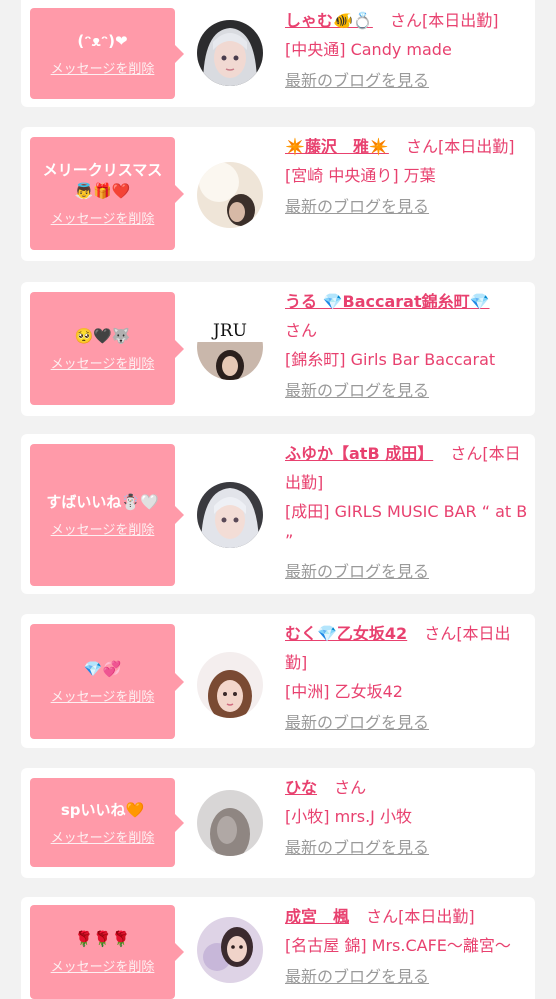  Describe the element at coordinates (344, 691) in the screenshot. I see `shop-text: [中洲] 乙女坂42` at that location.